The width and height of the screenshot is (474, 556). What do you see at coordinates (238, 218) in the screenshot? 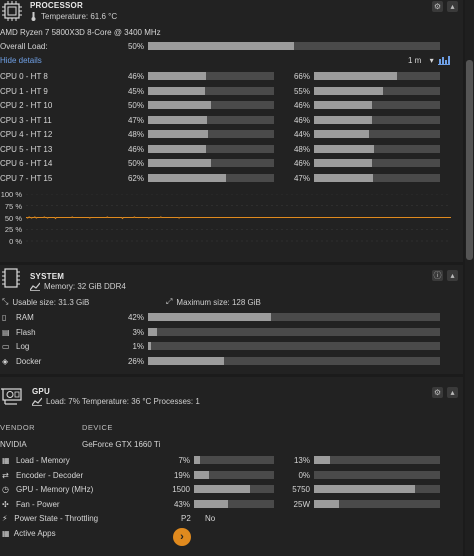
I see `cpu-load-series-line` at bounding box center [238, 218].